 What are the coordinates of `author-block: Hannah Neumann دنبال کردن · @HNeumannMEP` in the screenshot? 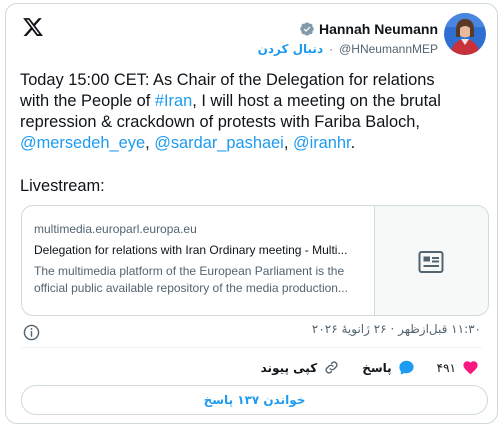 It's located at (348, 39).